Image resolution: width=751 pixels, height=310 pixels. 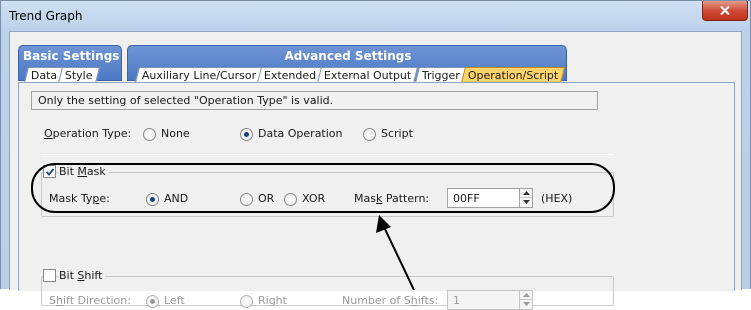 What do you see at coordinates (246, 301) in the screenshot?
I see `radio-shift-right` at bounding box center [246, 301].